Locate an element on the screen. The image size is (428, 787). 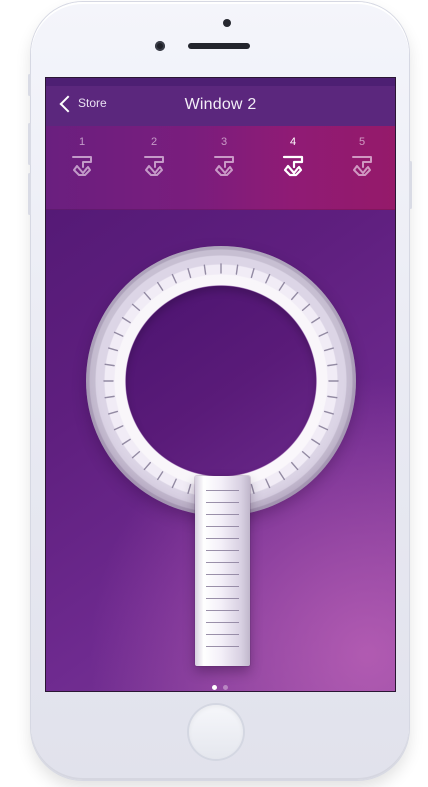
tab-number: 4 is located at coordinates (293, 142).